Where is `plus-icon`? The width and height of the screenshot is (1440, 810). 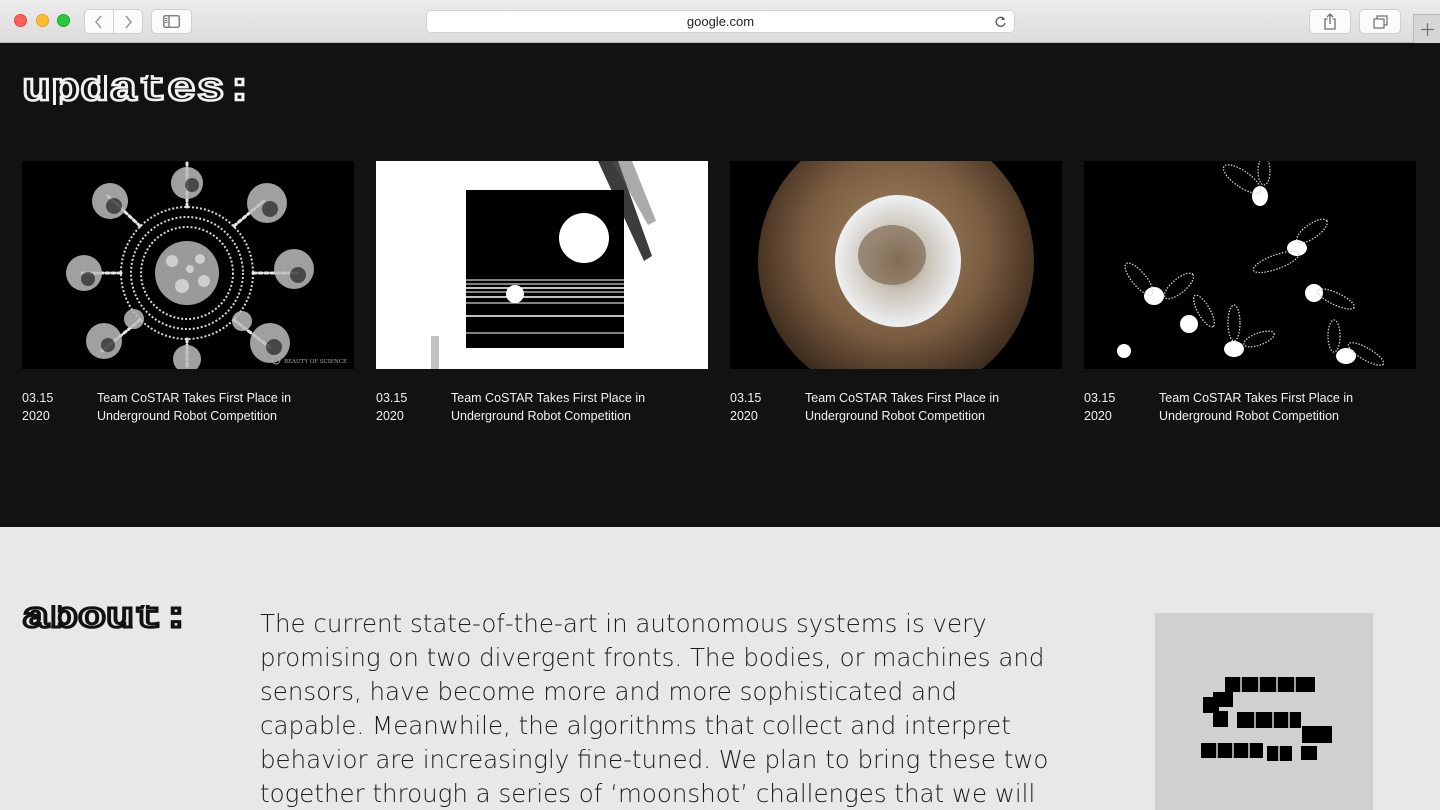
plus-icon is located at coordinates (1427, 29).